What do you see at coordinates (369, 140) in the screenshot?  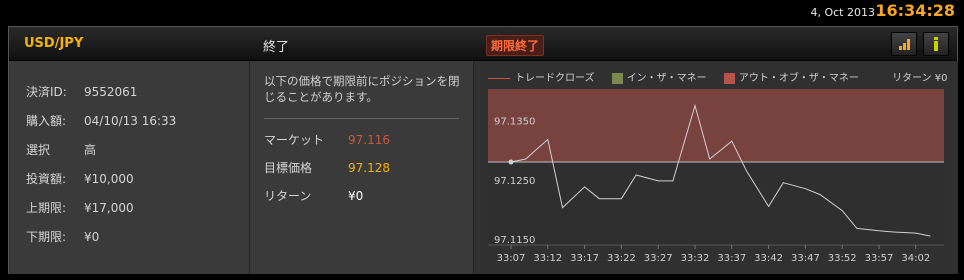 I see `market-value: 97.116` at bounding box center [369, 140].